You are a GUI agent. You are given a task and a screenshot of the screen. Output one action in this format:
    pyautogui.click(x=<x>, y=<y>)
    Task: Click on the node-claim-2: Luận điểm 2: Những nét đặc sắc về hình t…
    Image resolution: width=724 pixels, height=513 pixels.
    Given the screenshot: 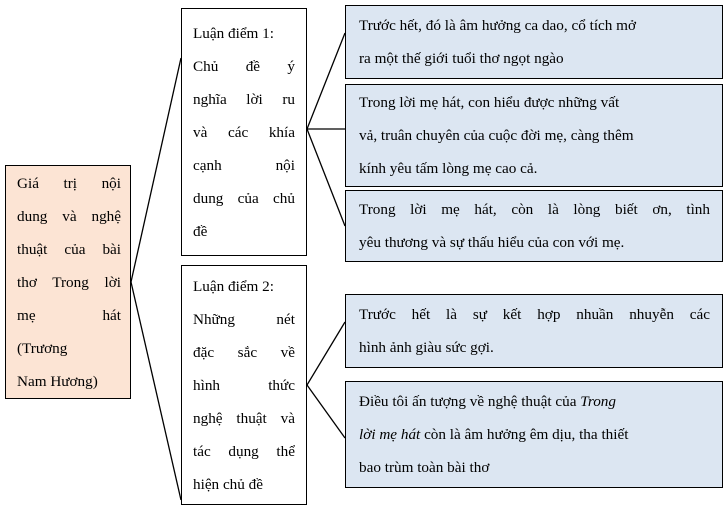 What is the action you would take?
    pyautogui.click(x=244, y=385)
    